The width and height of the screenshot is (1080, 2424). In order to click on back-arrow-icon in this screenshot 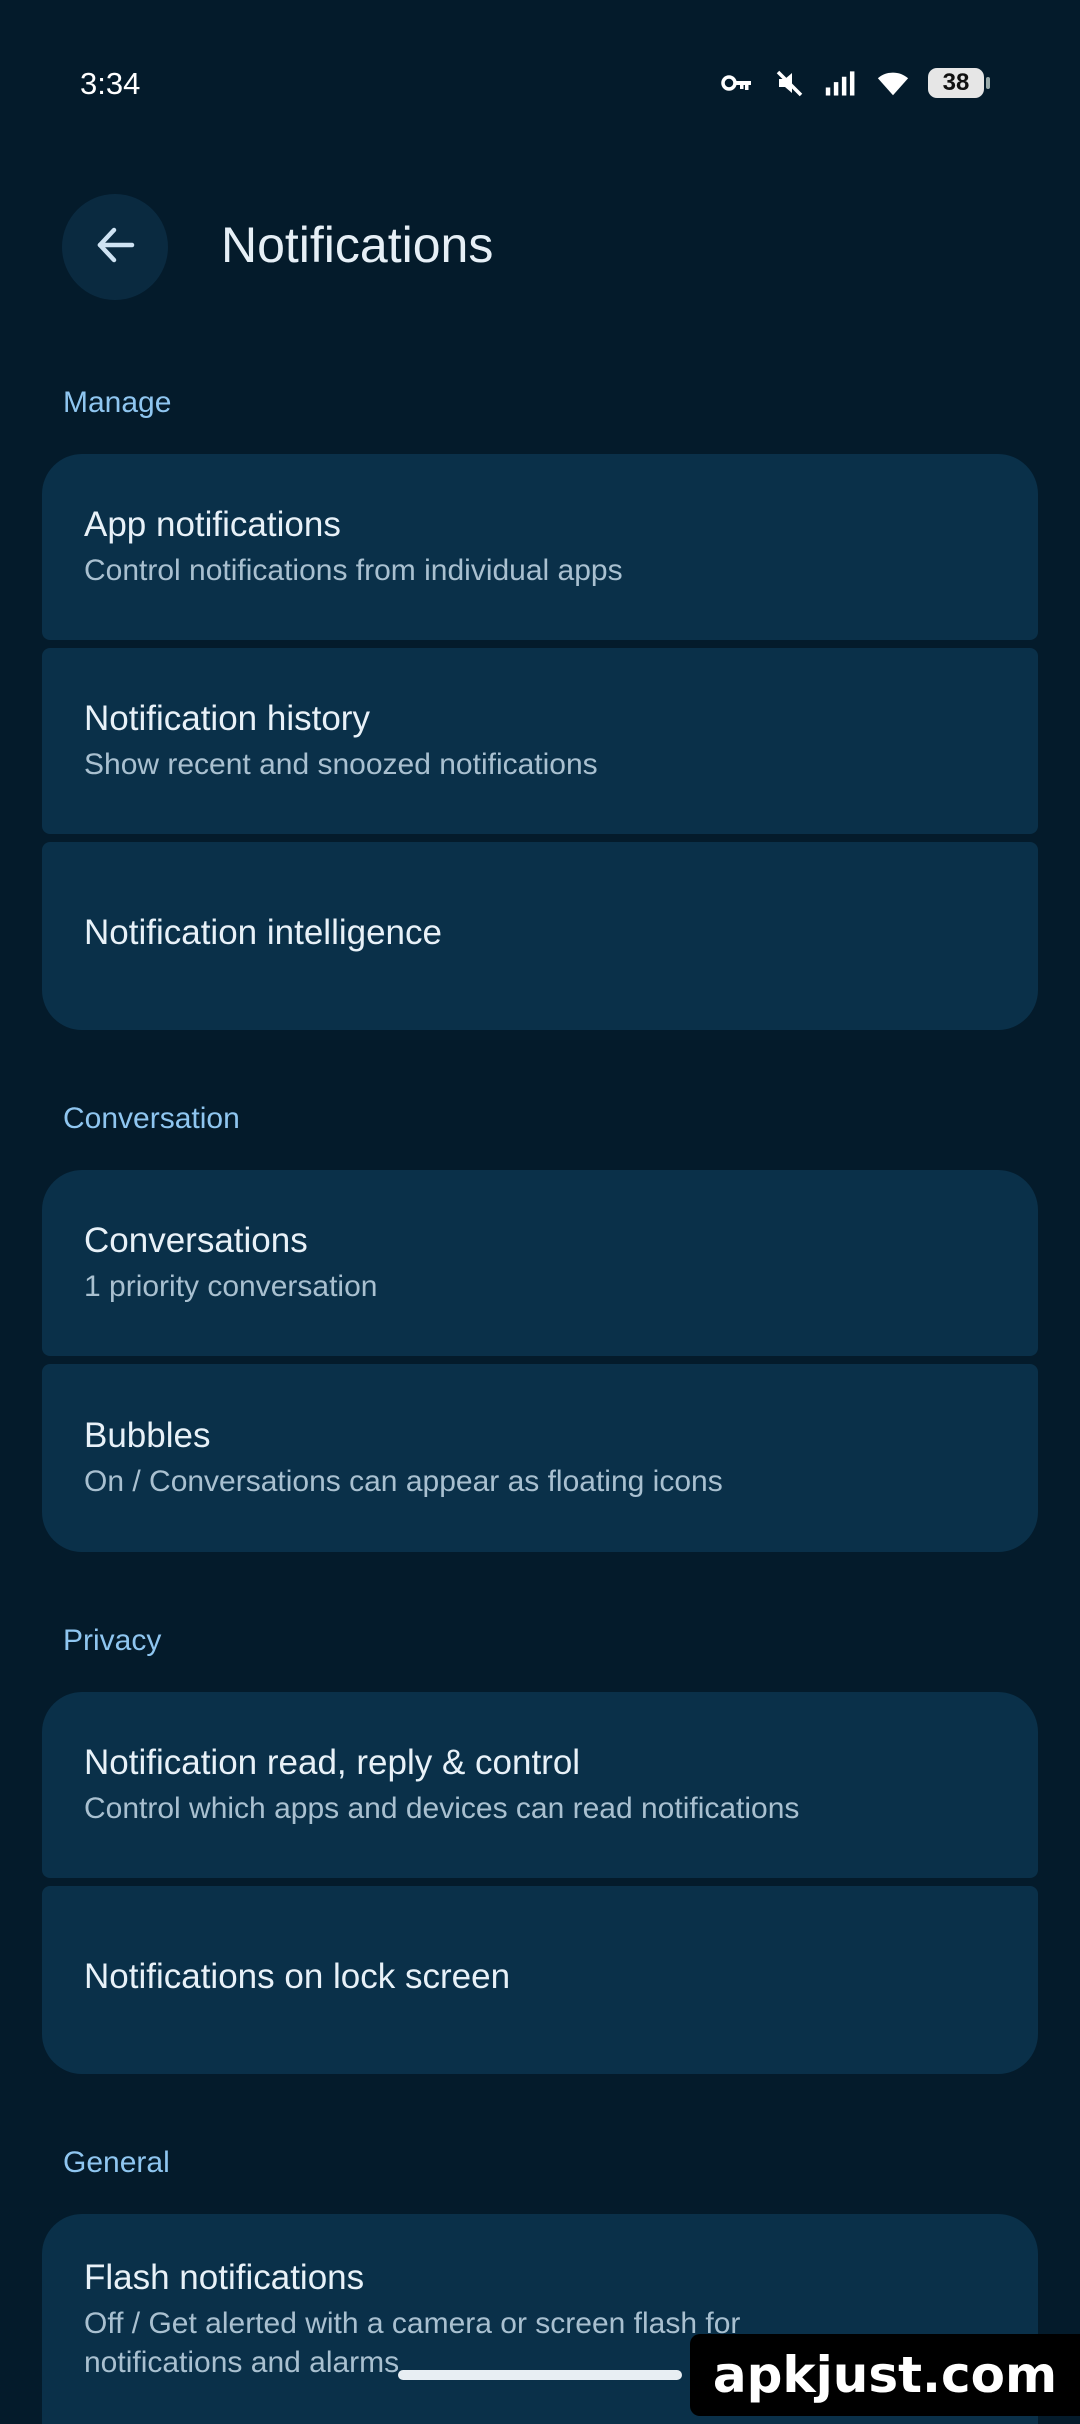, I will do `click(115, 247)`.